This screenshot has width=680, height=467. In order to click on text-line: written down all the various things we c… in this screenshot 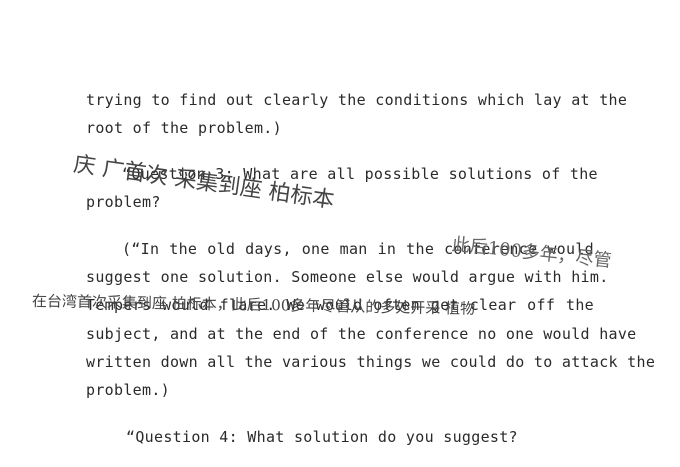, I will do `click(371, 362)`.